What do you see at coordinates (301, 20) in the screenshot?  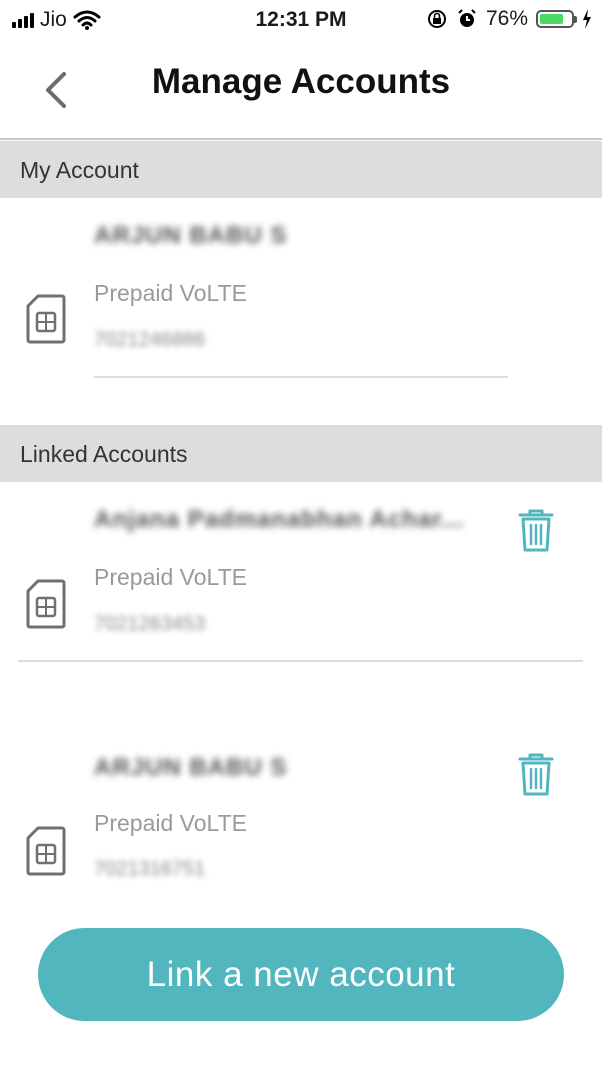 I see `status-bar: Jio 12:31 PM 76%` at bounding box center [301, 20].